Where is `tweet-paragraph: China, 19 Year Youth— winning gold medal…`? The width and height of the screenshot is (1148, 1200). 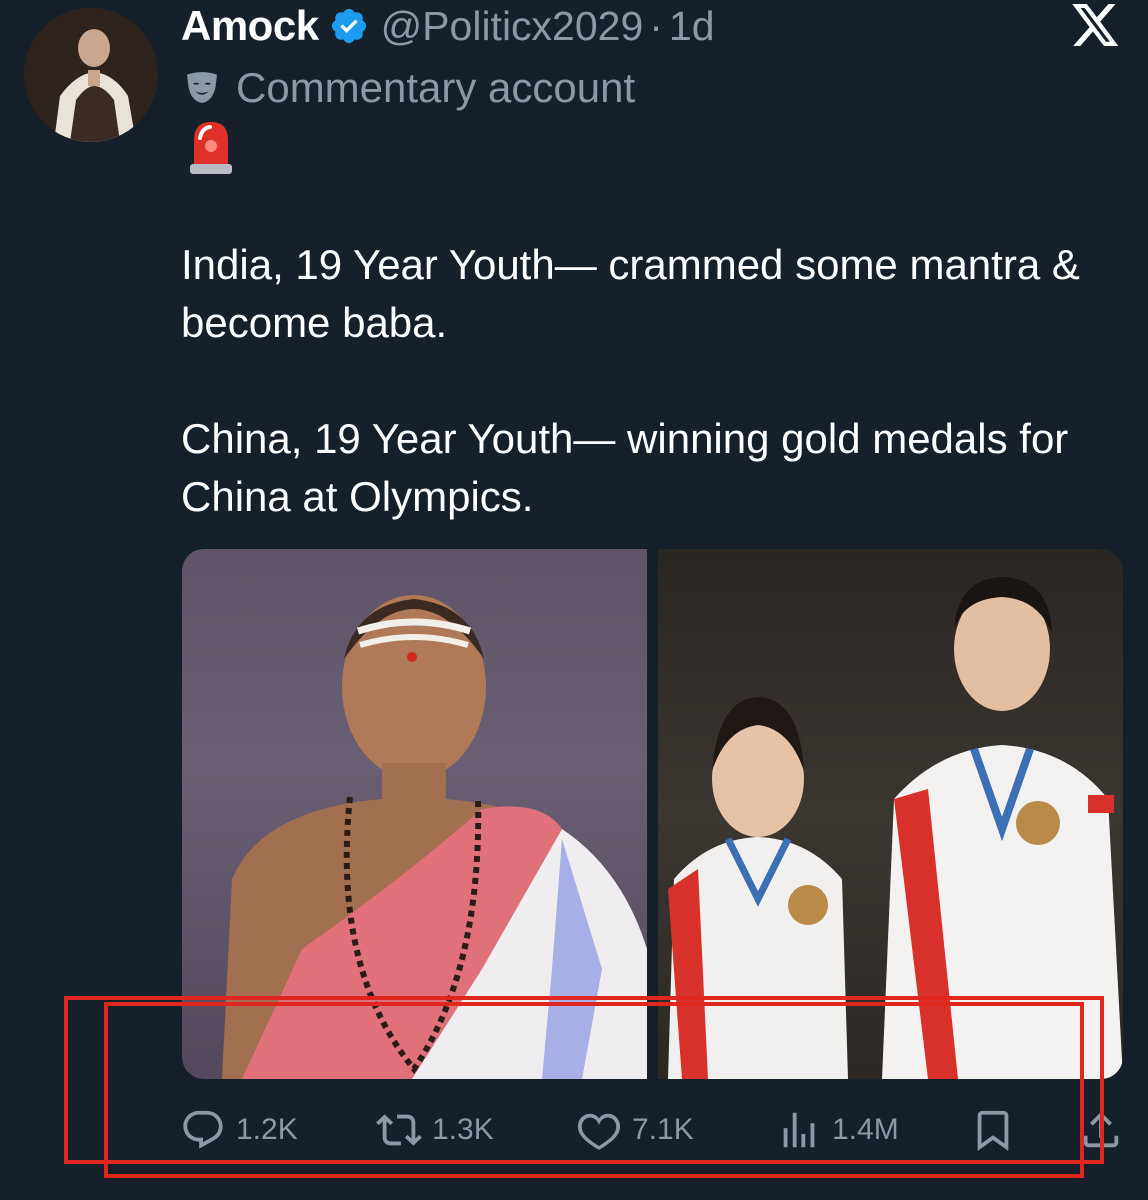
tweet-paragraph: China, 19 Year Youth— winning gold medal… is located at coordinates (625, 467).